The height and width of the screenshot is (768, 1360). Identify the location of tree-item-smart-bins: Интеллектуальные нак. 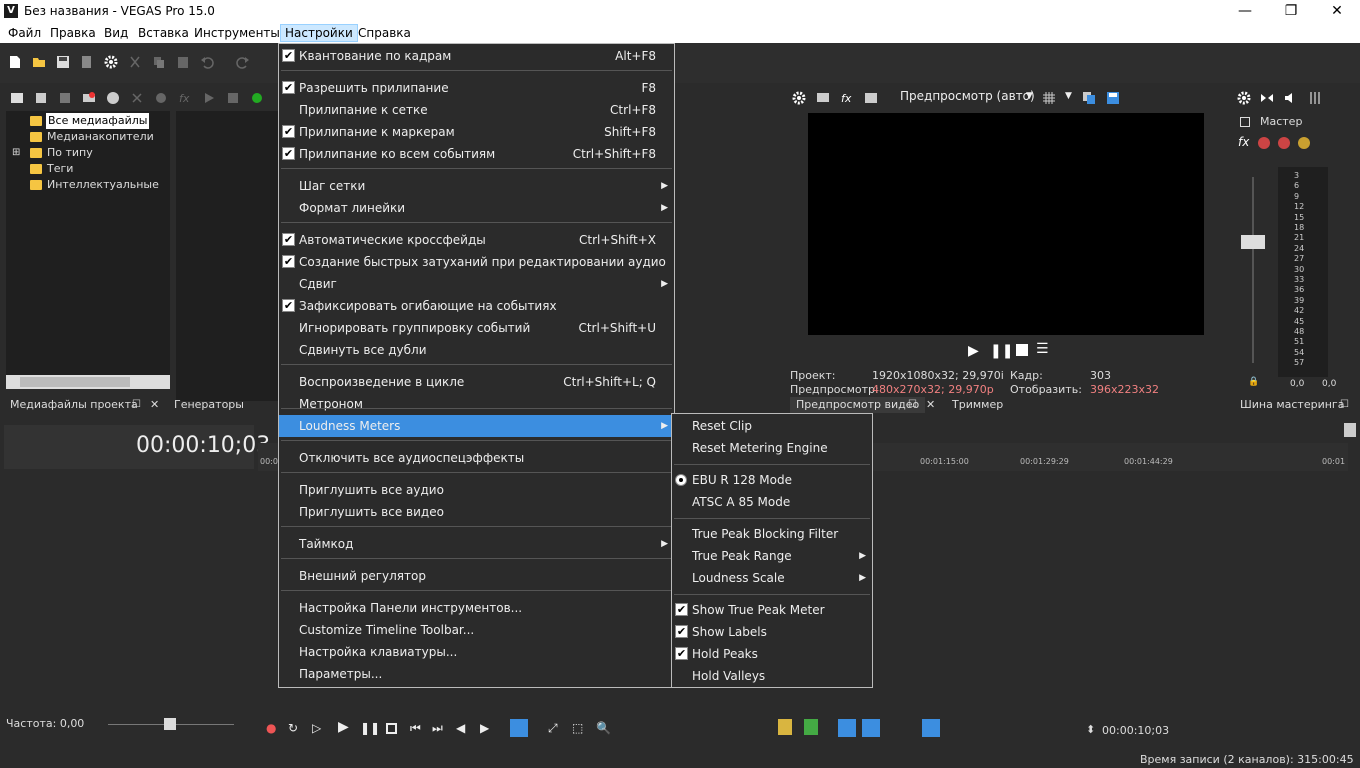
(108, 185).